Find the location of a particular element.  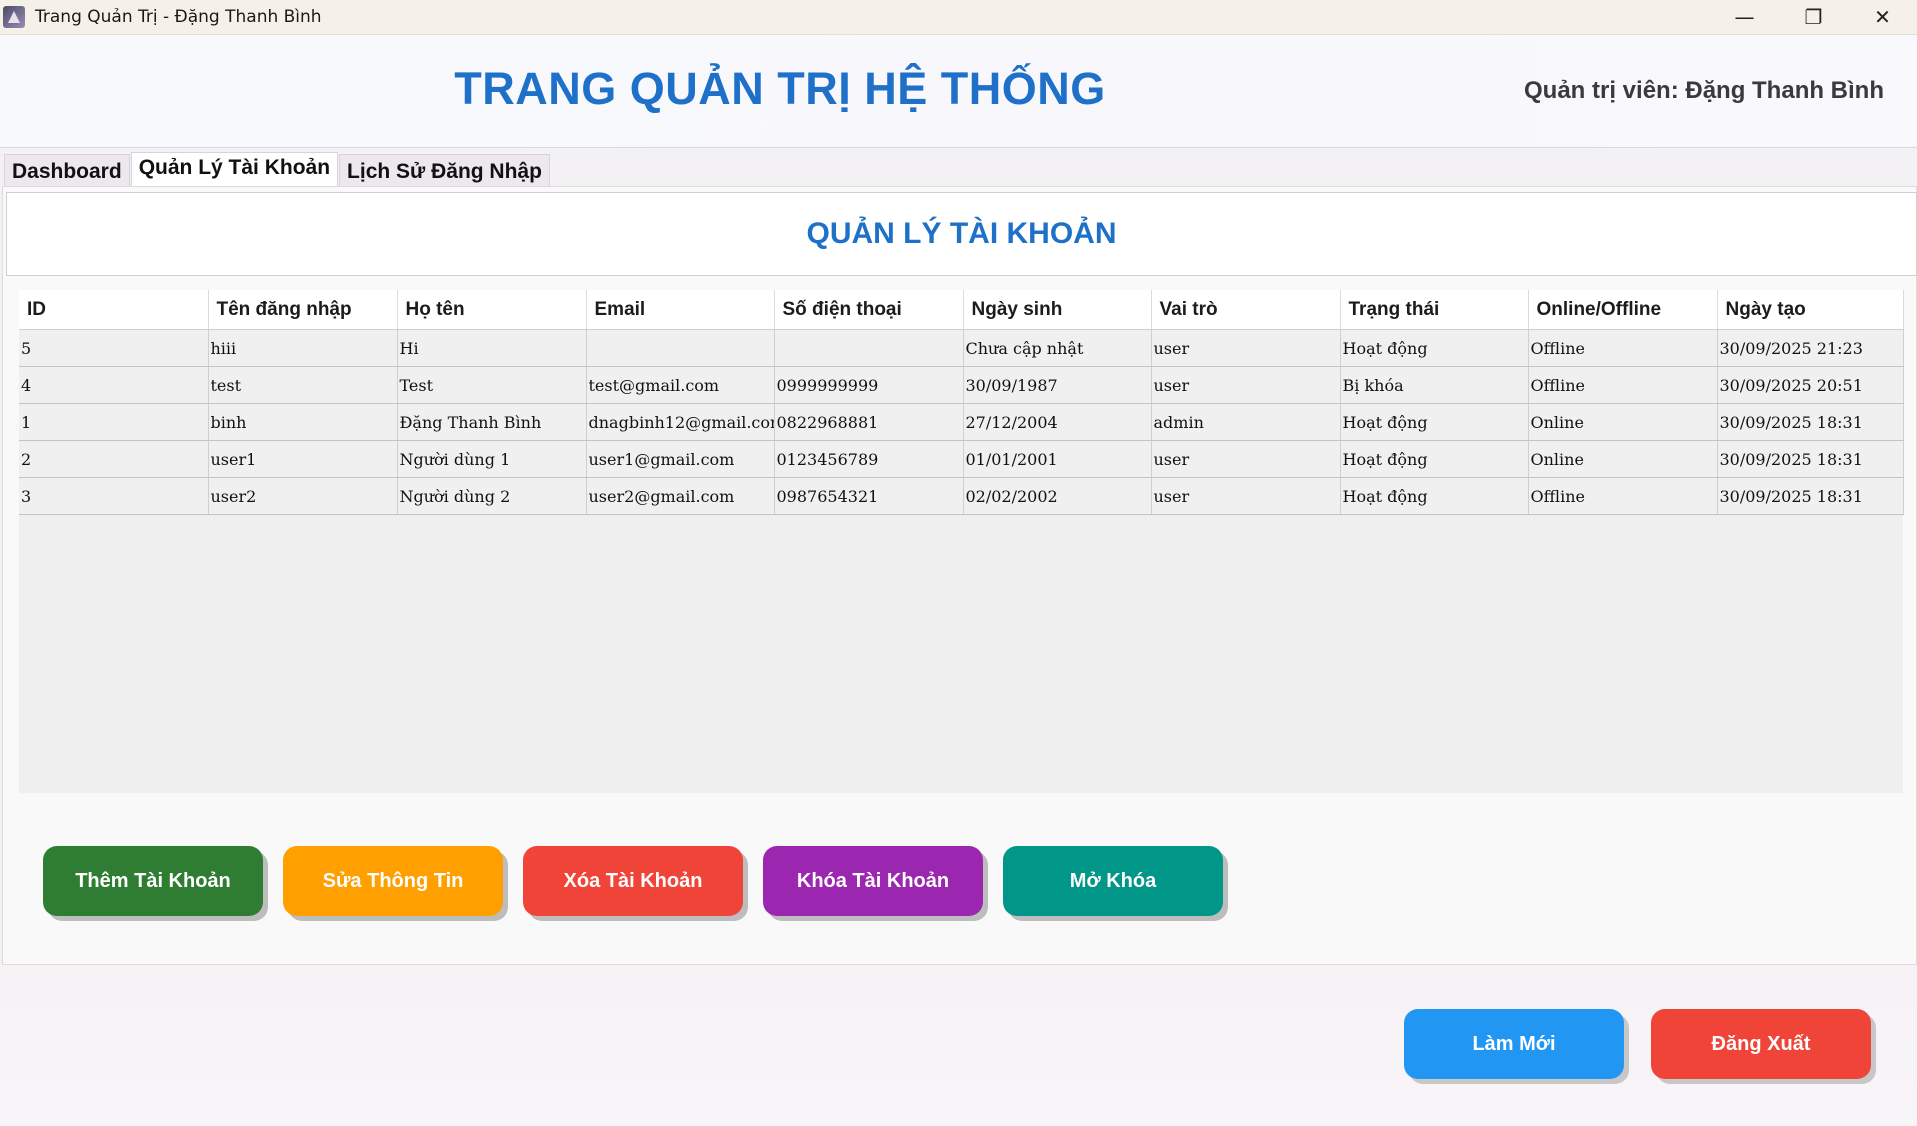

table-cell: test is located at coordinates (303, 385).